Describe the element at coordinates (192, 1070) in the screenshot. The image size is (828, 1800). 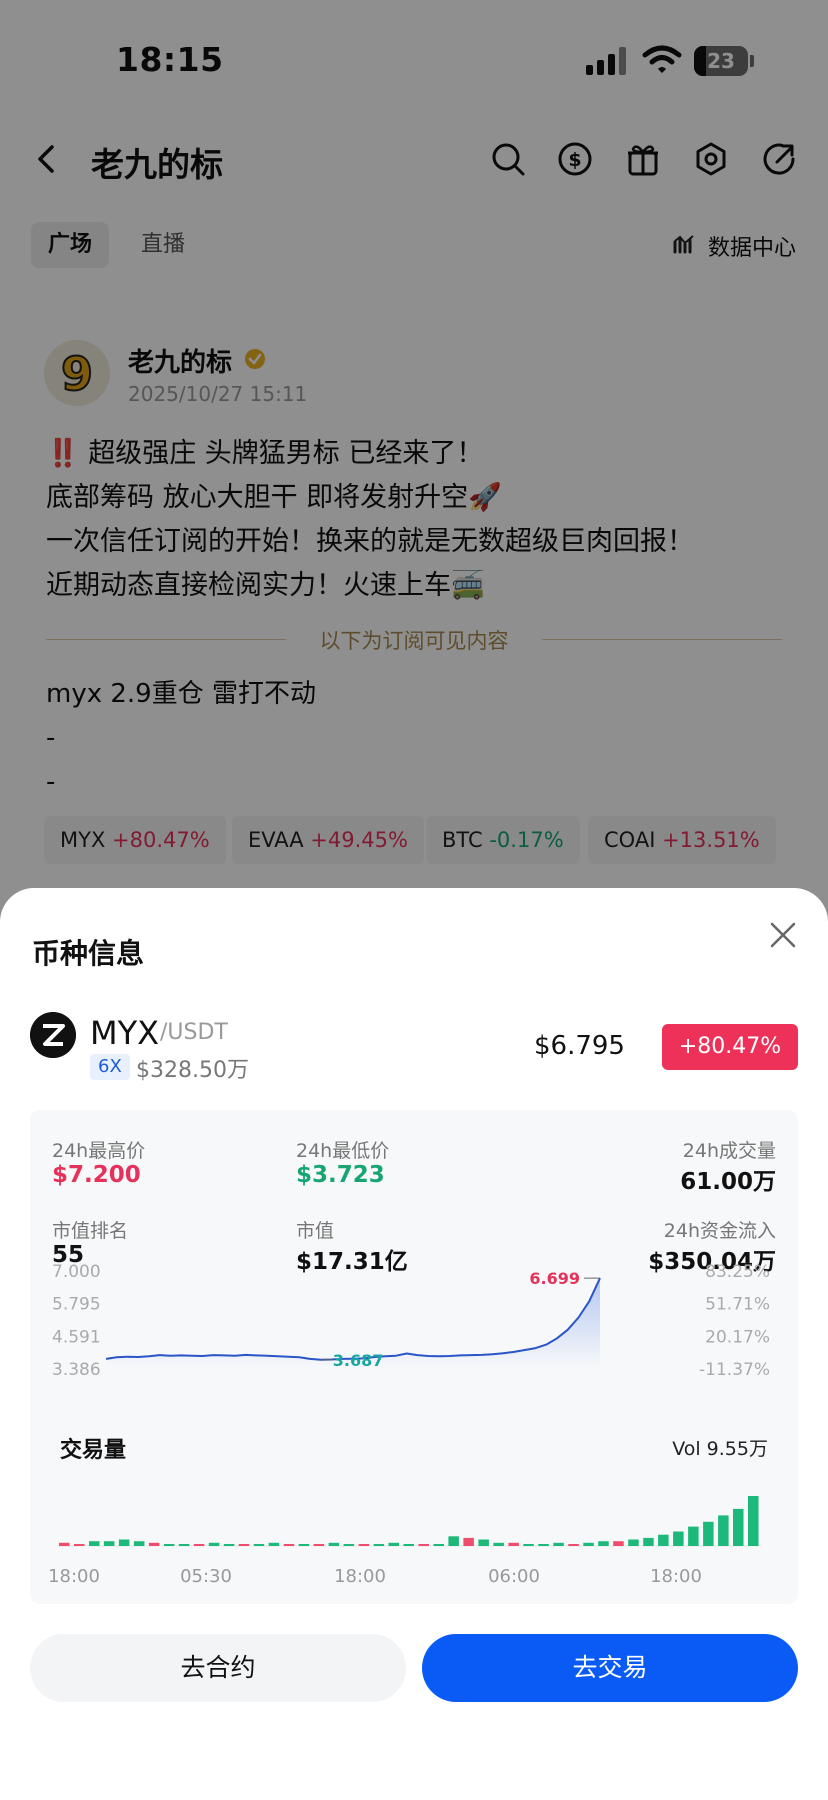
I see `coin-volume: $328.50万` at that location.